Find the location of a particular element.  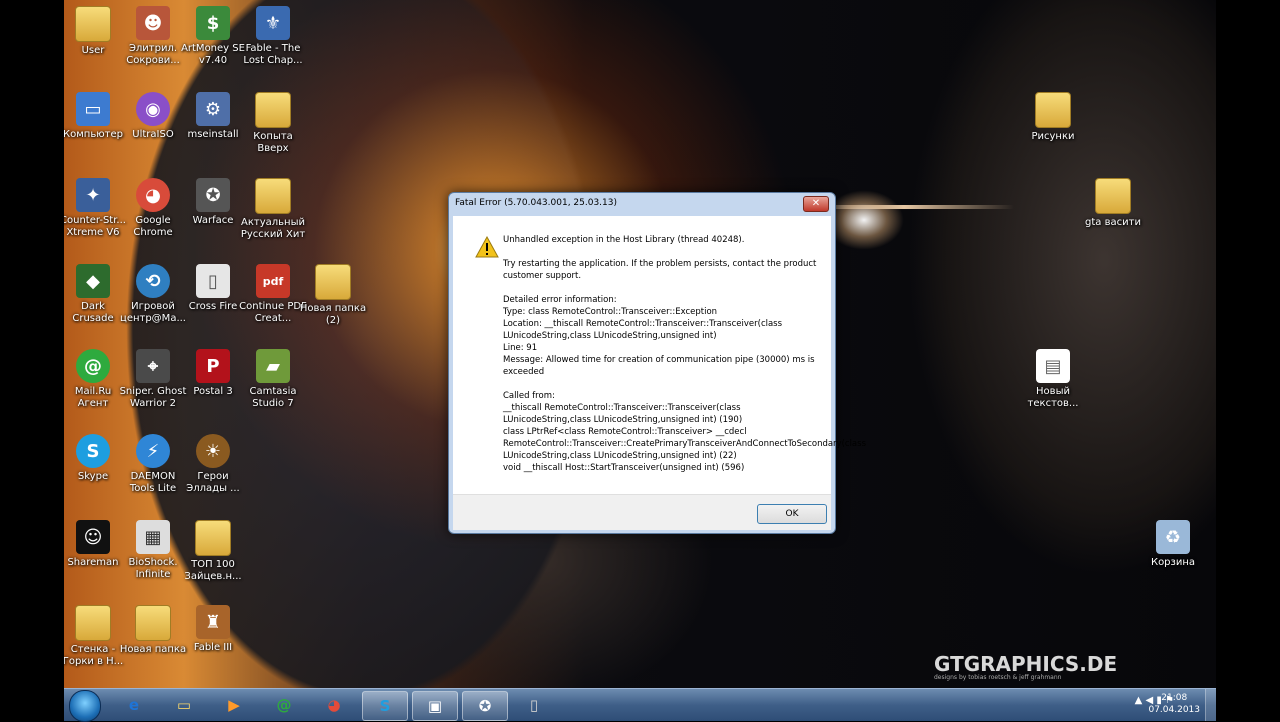

sun-emblem-icon: ☀ is located at coordinates (213, 451).